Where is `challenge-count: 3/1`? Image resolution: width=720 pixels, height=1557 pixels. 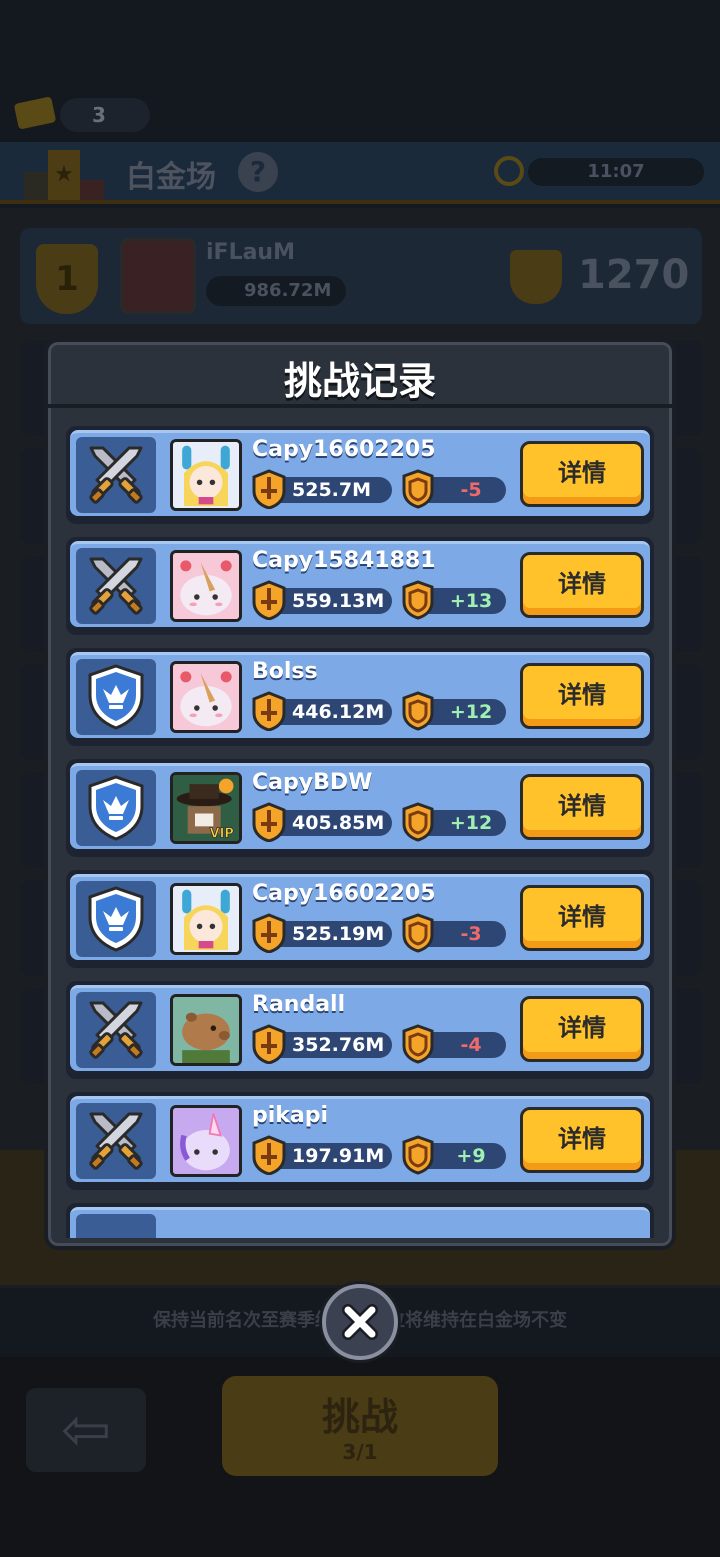
challenge-count: 3/1 is located at coordinates (360, 1452).